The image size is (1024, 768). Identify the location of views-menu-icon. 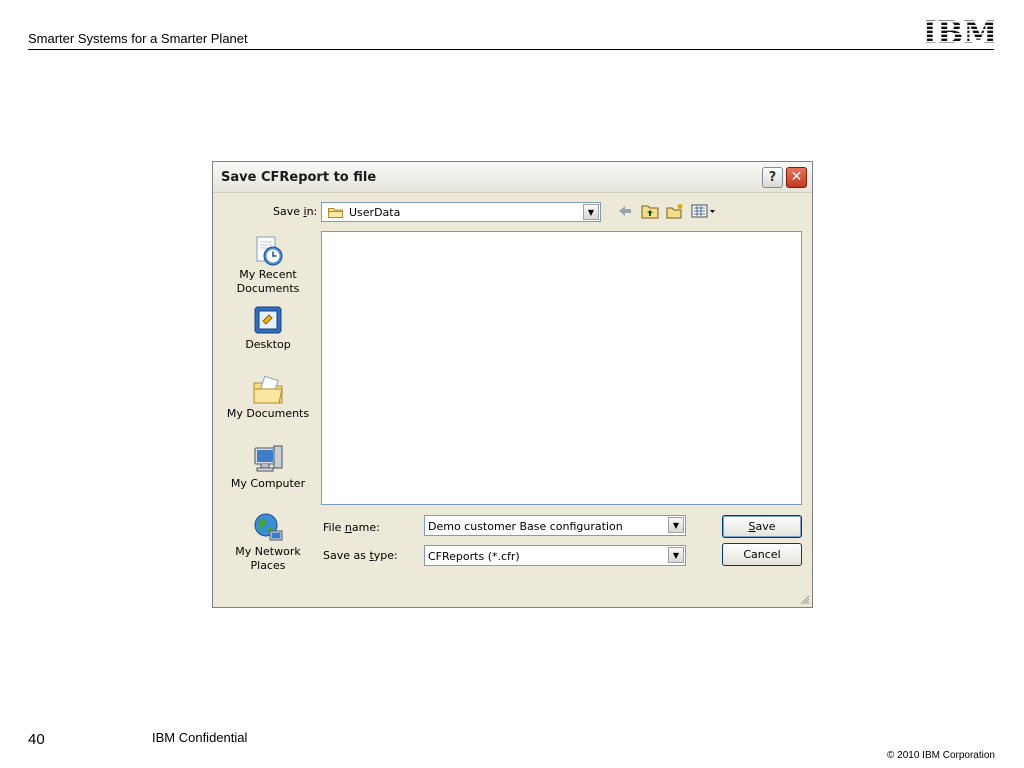
(704, 211).